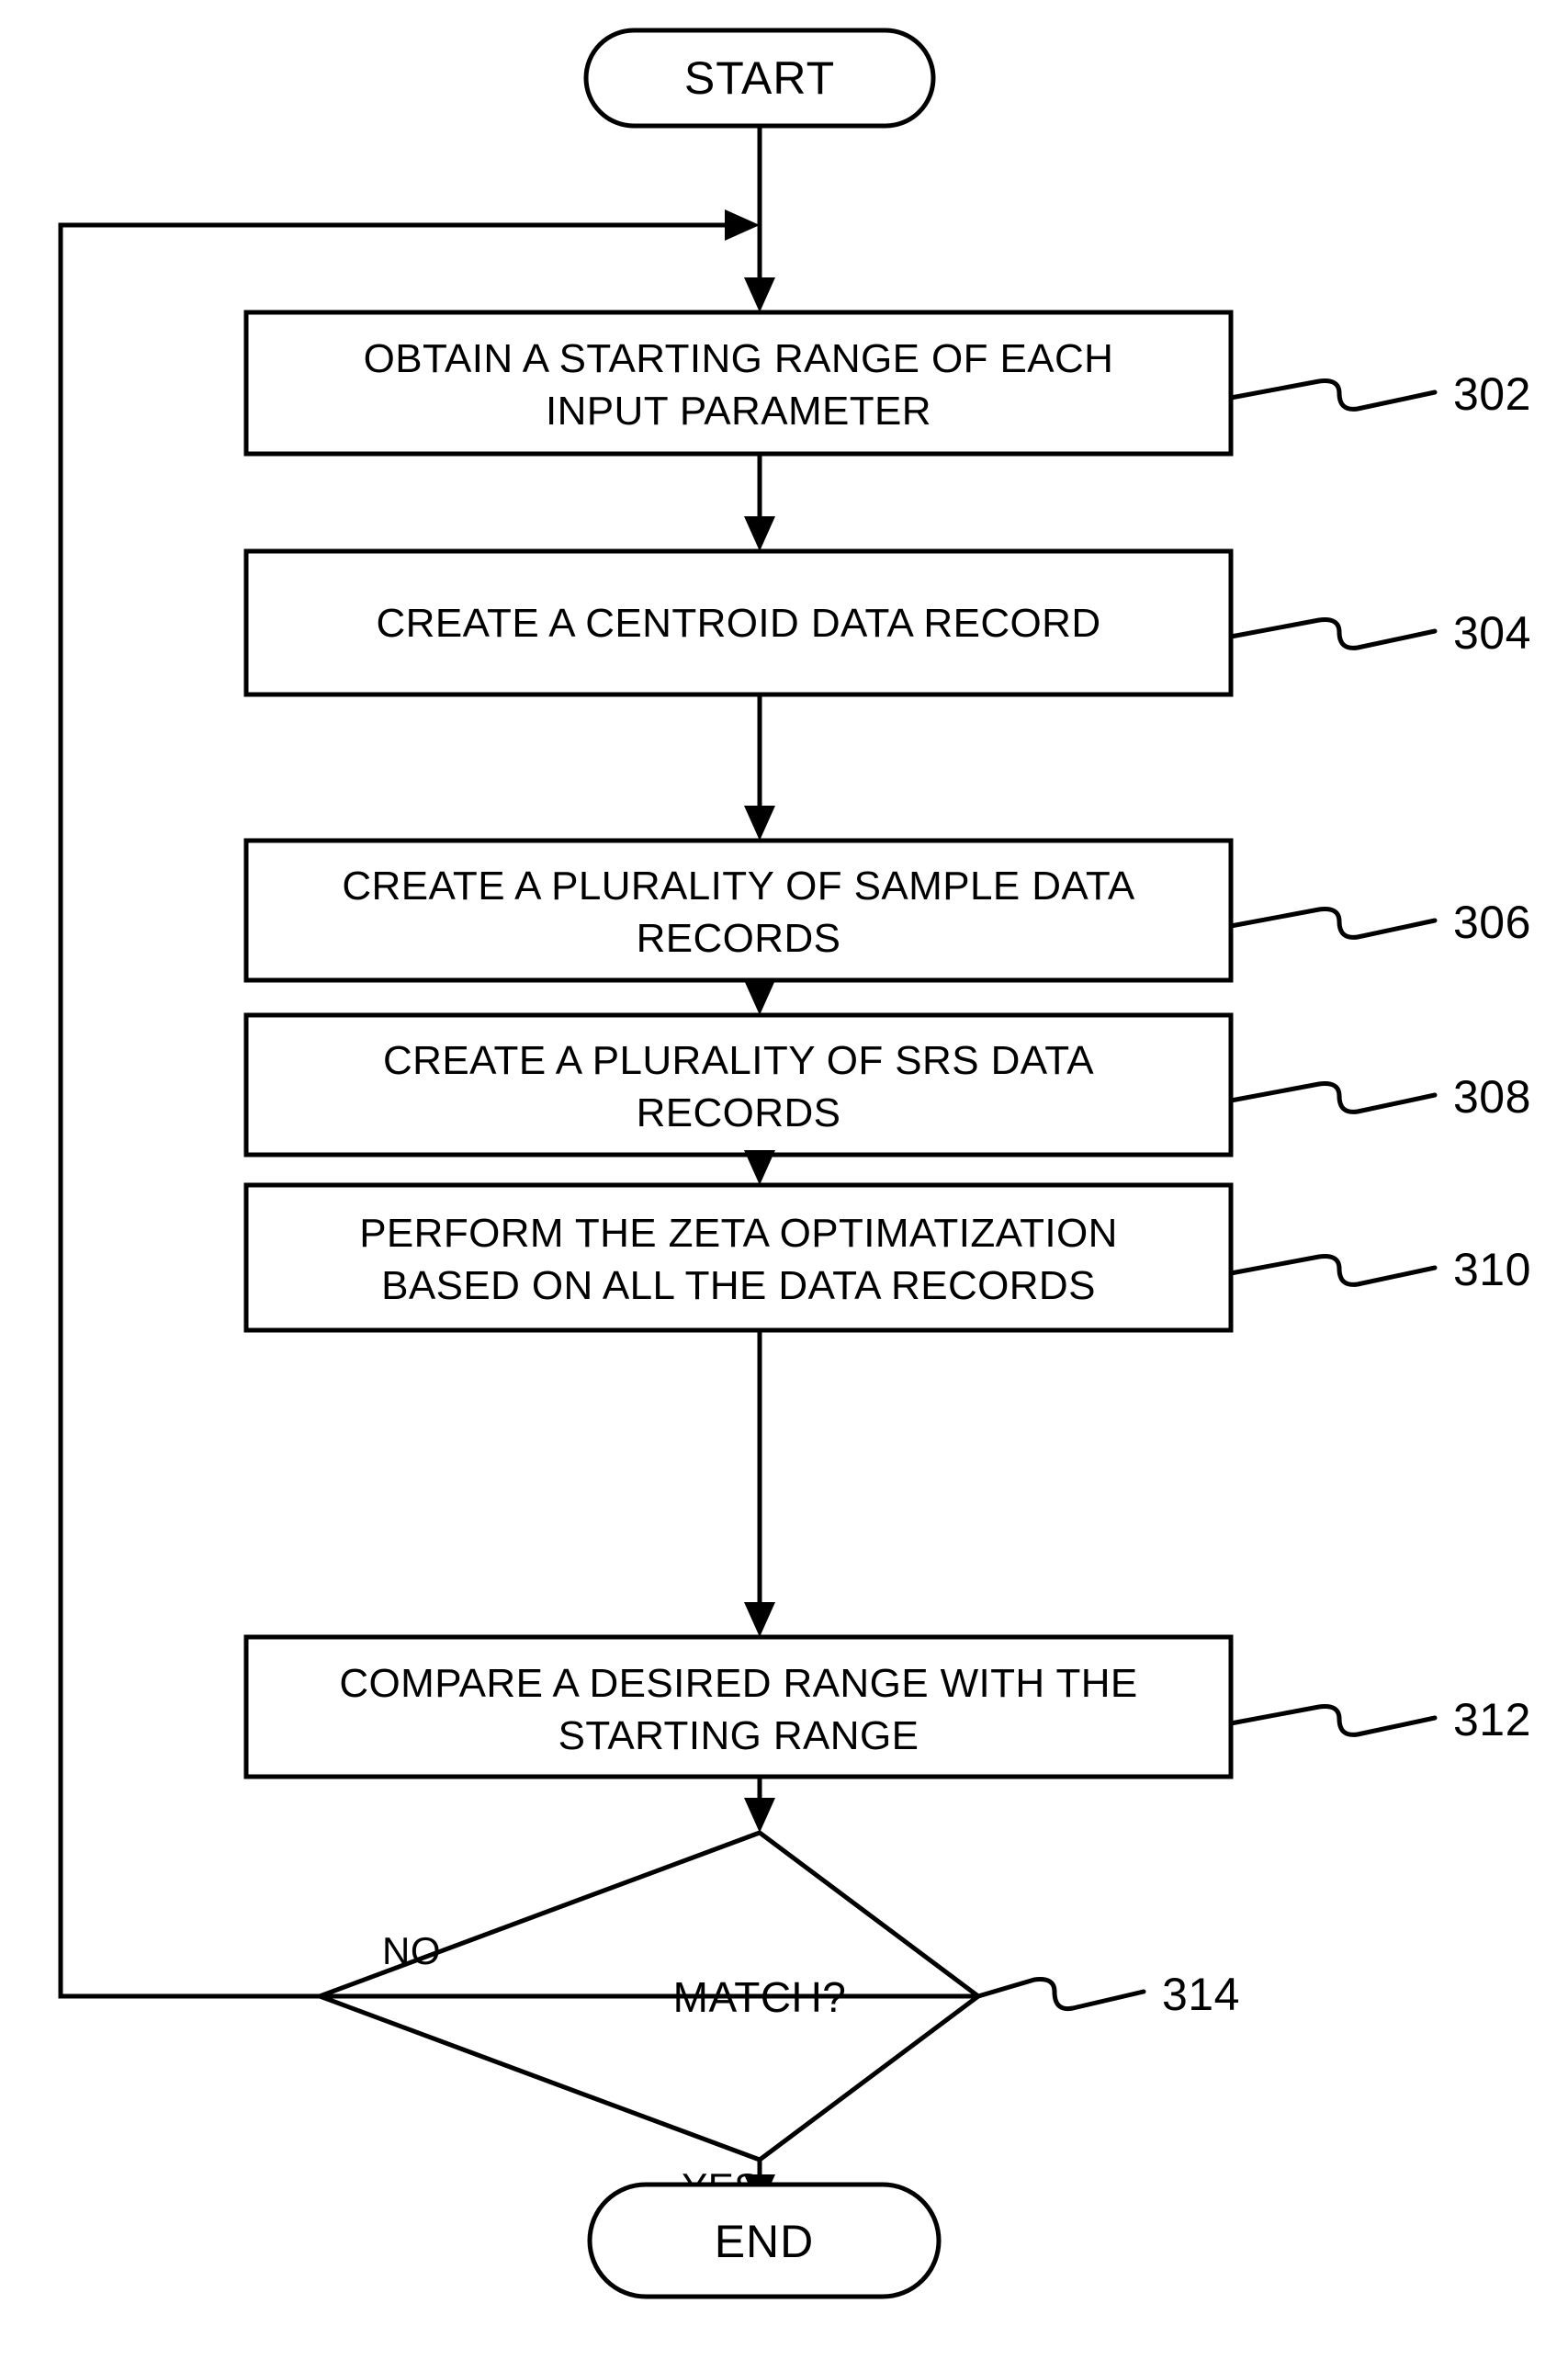  I want to click on ref-number-308: 308, so click(1492, 1097).